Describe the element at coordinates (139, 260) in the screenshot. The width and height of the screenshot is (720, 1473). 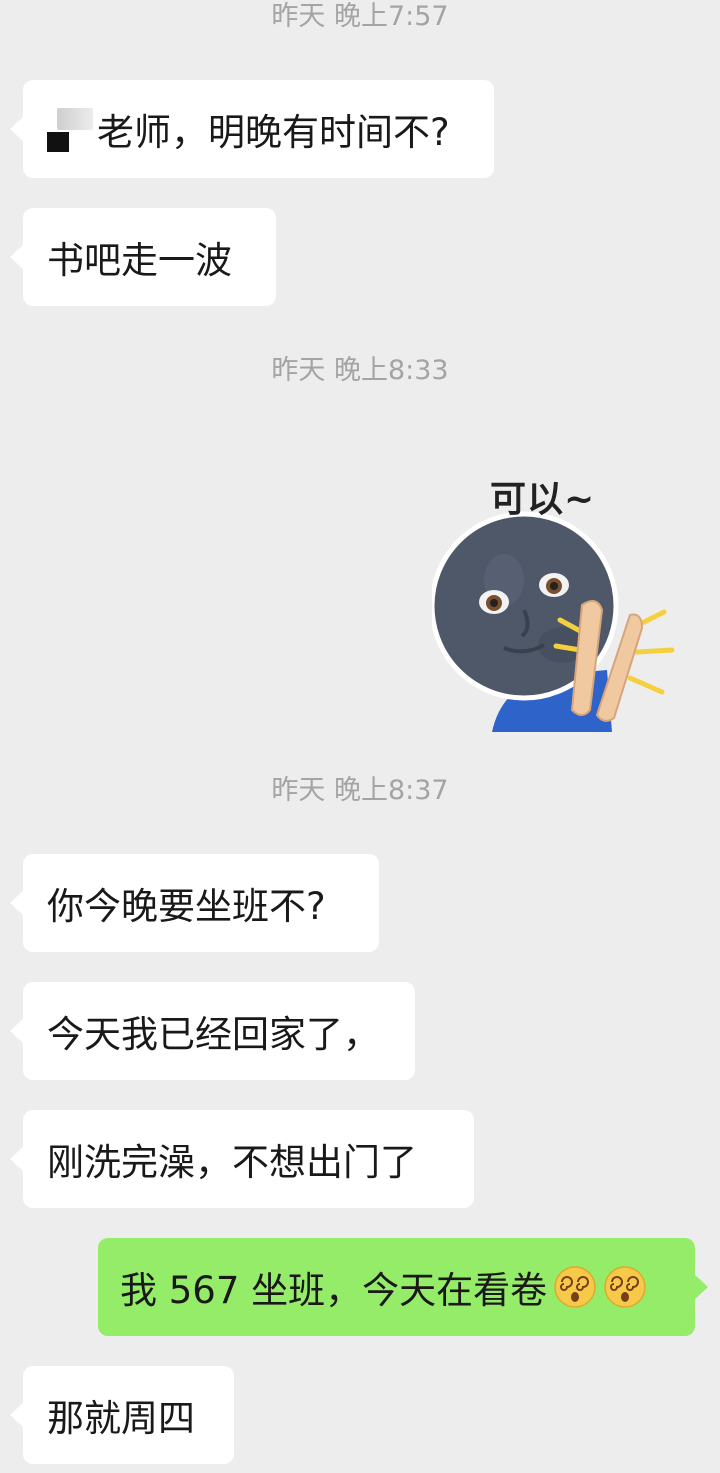
I see `message-text: 书吧走一波` at that location.